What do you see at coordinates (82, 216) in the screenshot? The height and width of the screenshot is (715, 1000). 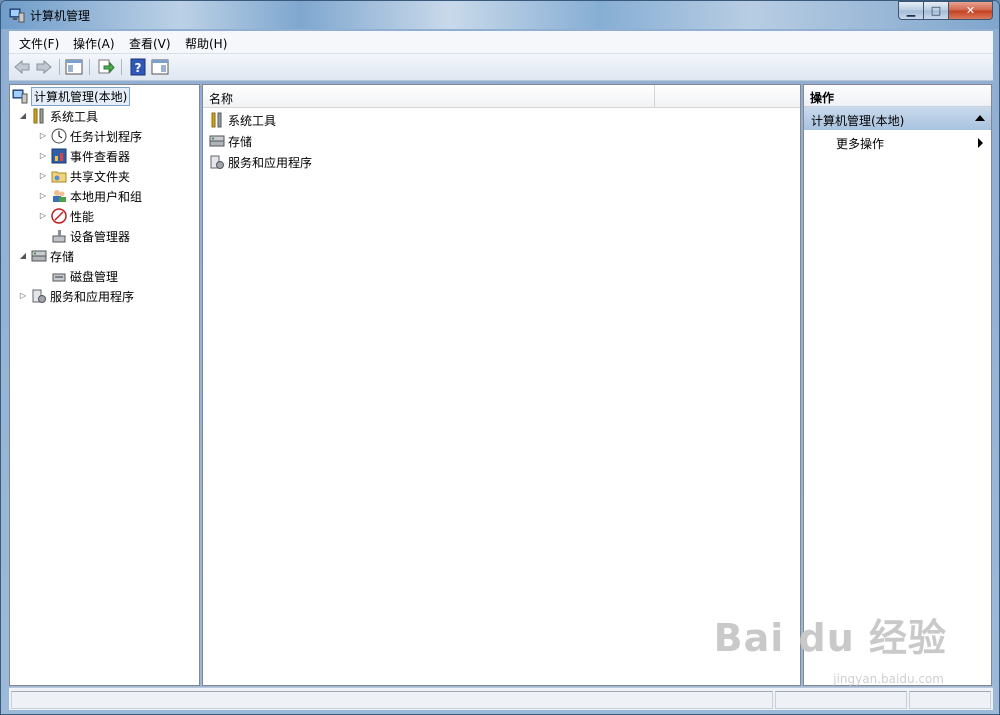 I see `tree-item-label: 性能` at bounding box center [82, 216].